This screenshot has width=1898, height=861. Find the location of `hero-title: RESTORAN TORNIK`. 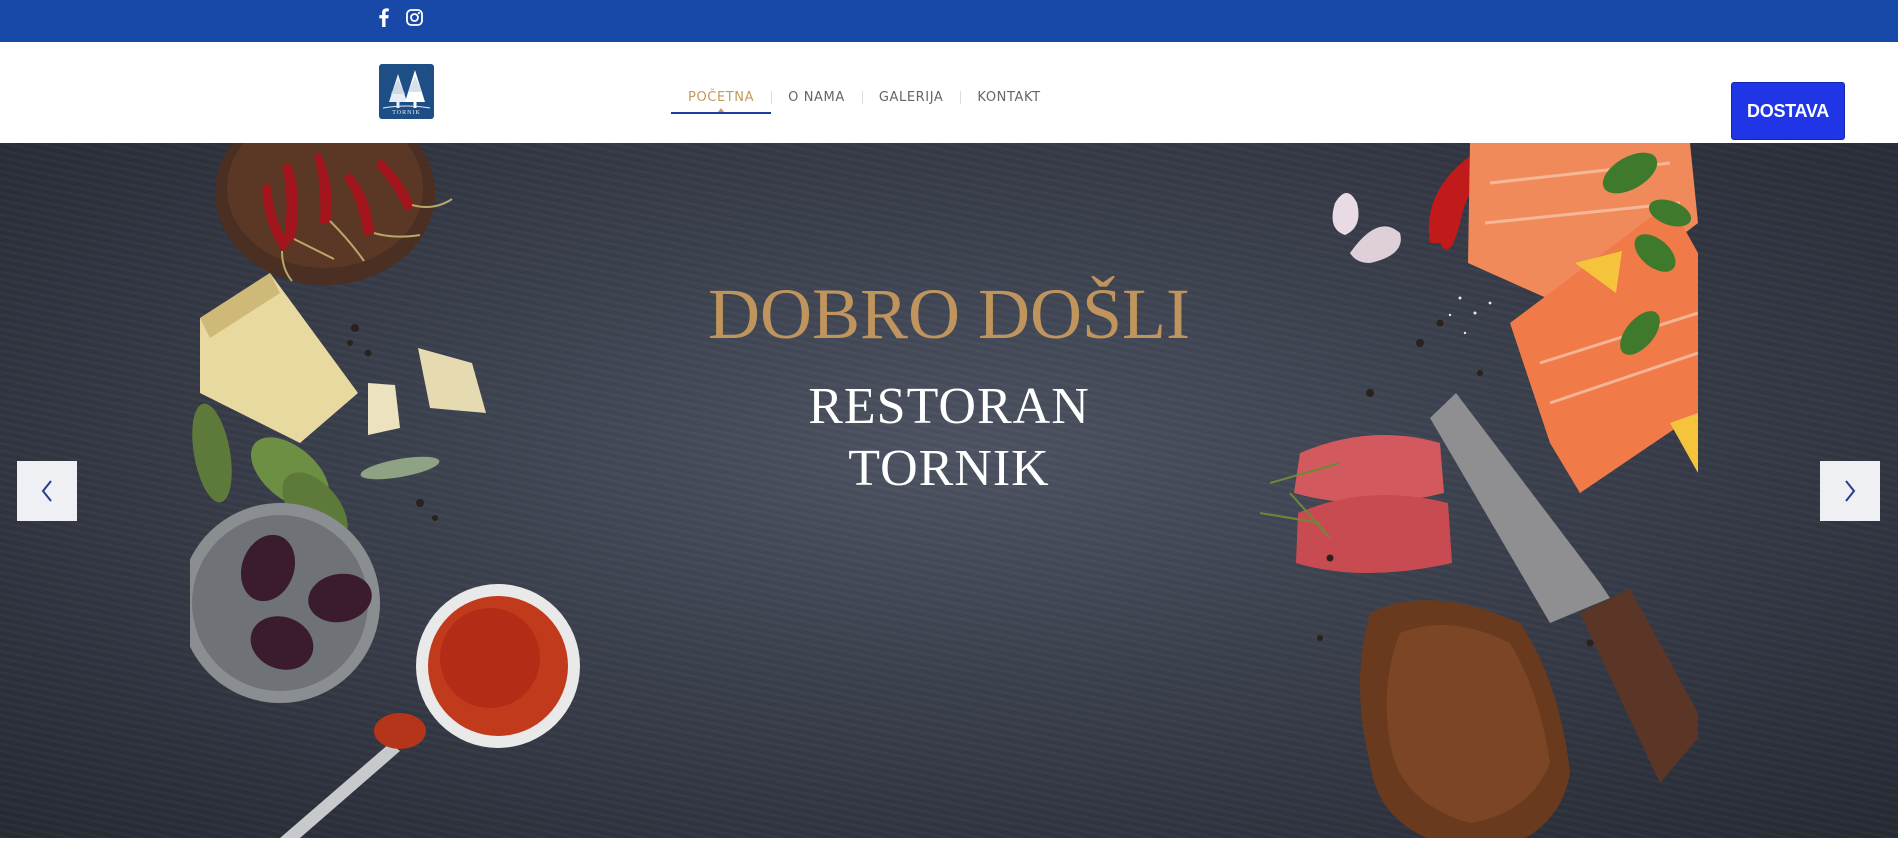

hero-title: RESTORAN TORNIK is located at coordinates (949, 438).